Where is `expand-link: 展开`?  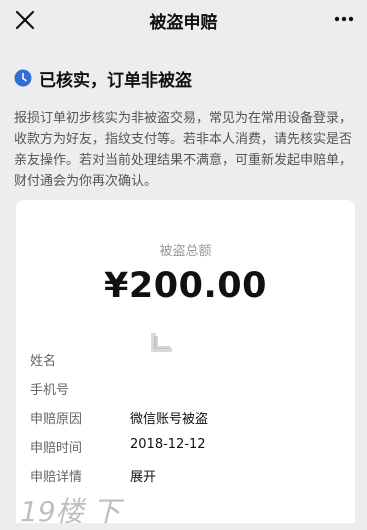
expand-link: 展开 is located at coordinates (143, 475).